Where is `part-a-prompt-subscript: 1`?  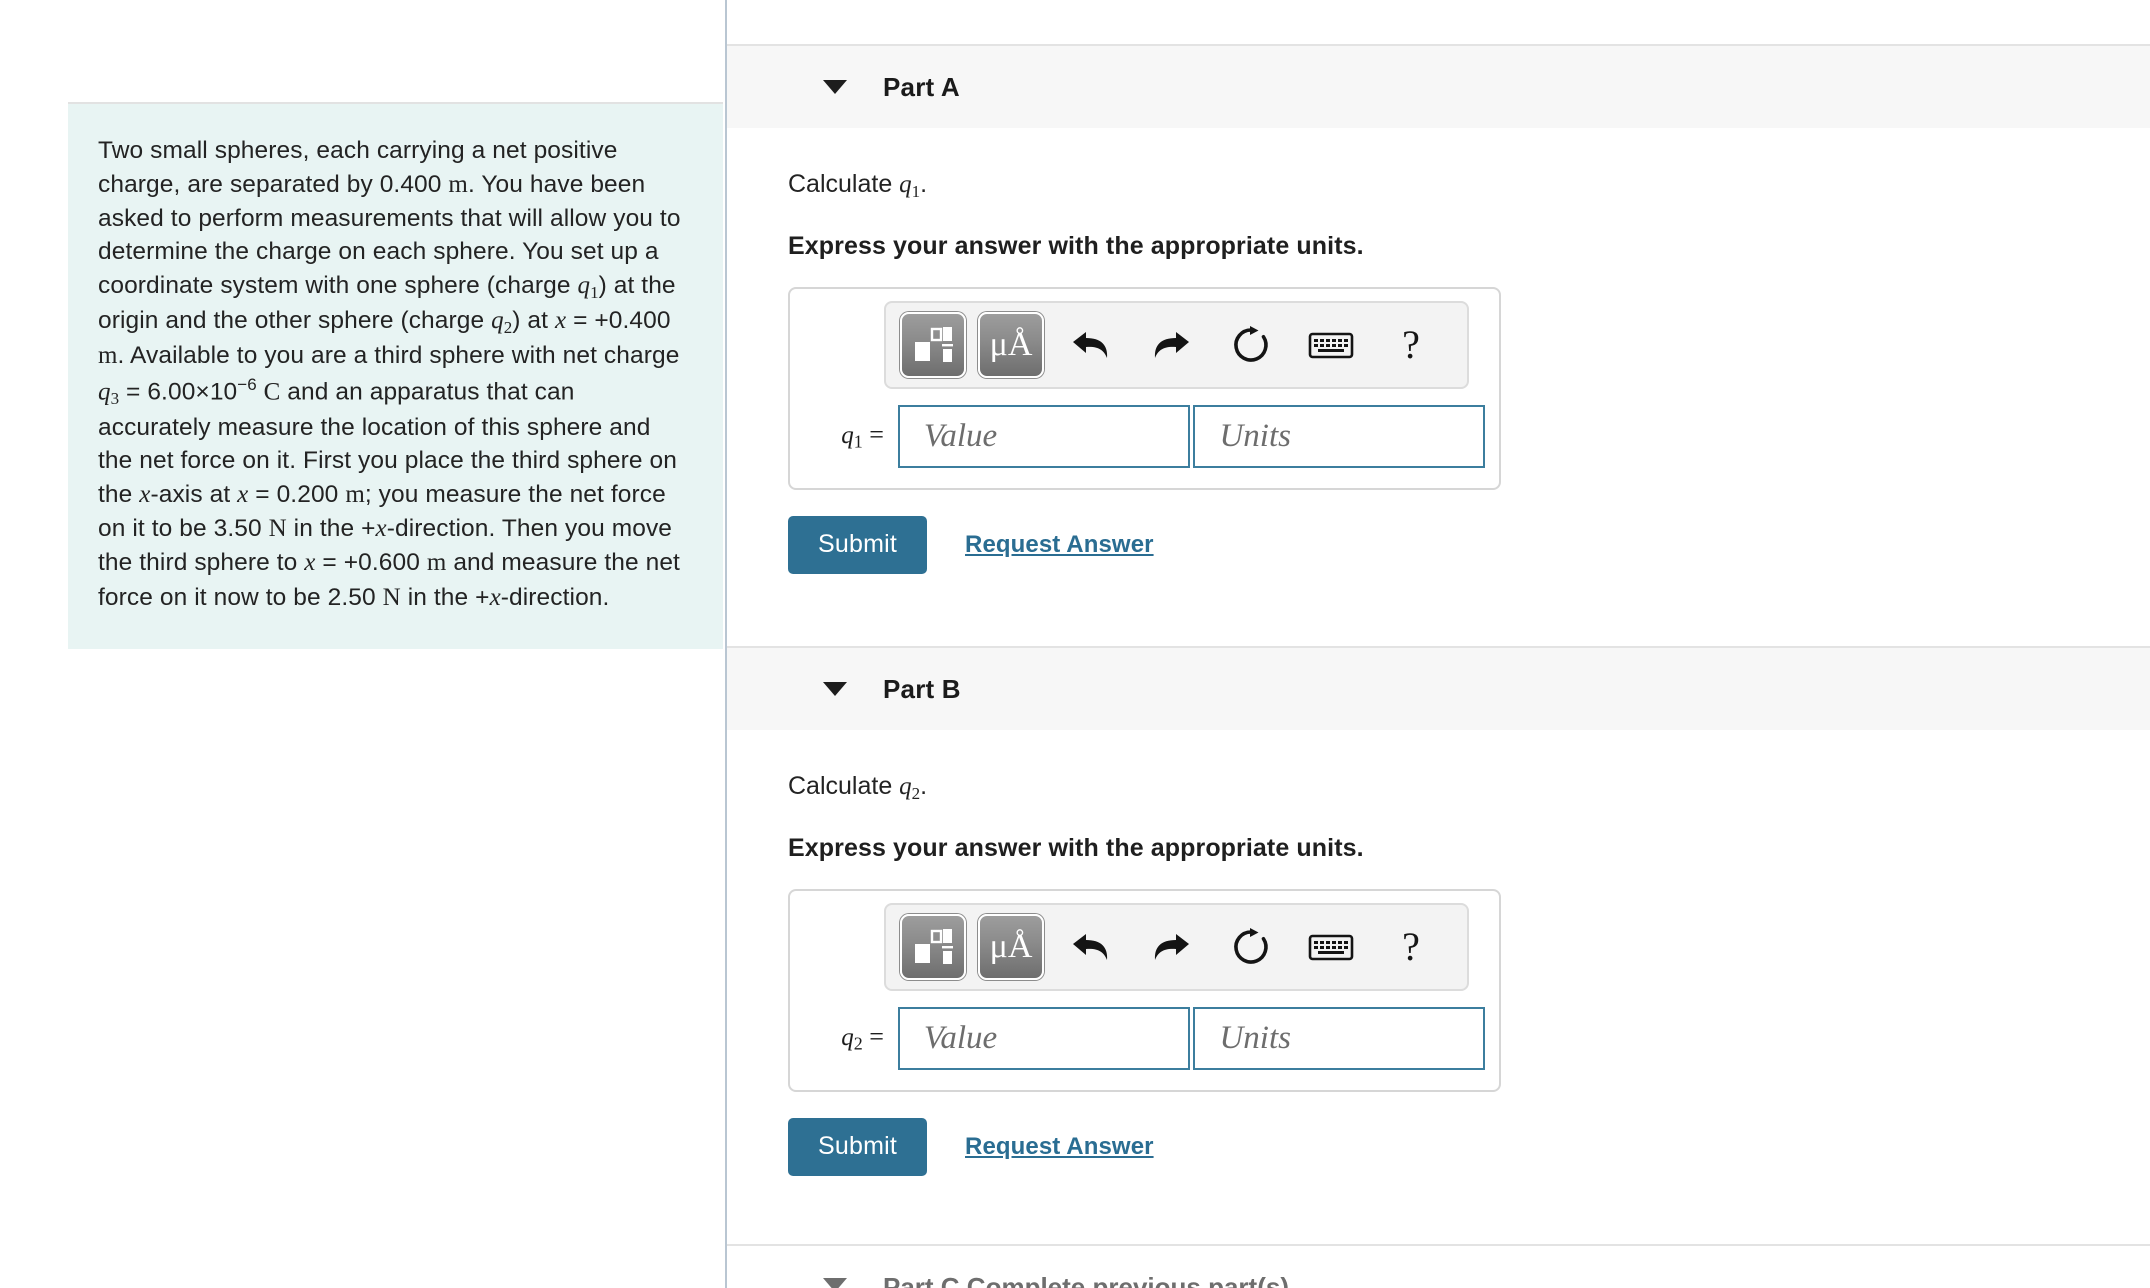
part-a-prompt-subscript: 1 is located at coordinates (916, 191).